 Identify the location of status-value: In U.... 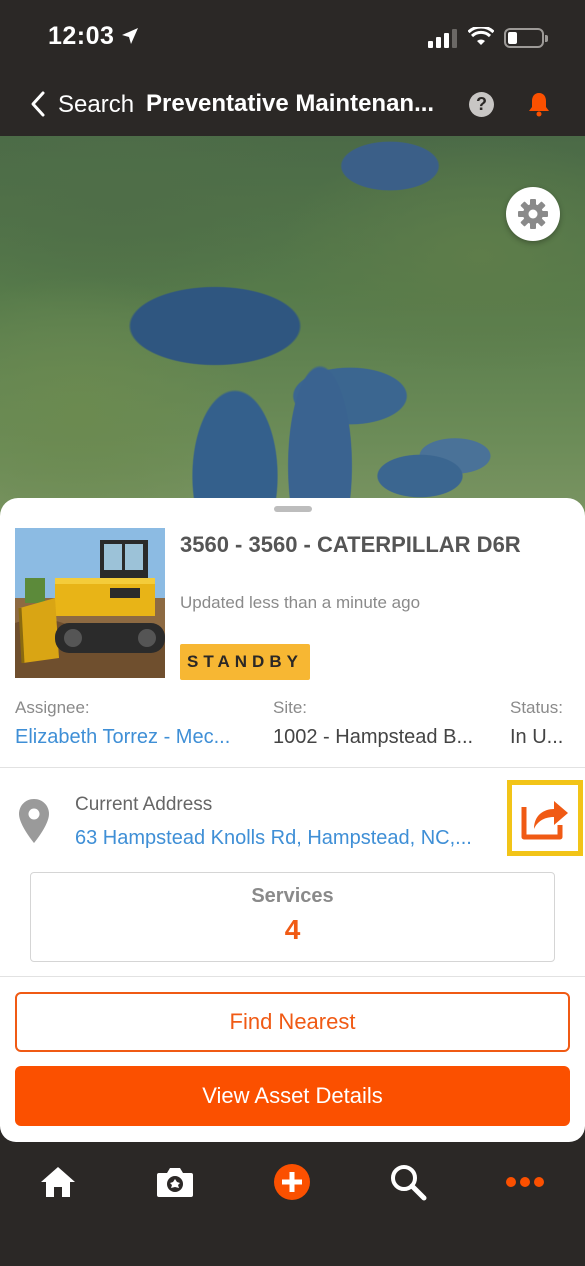
(537, 737).